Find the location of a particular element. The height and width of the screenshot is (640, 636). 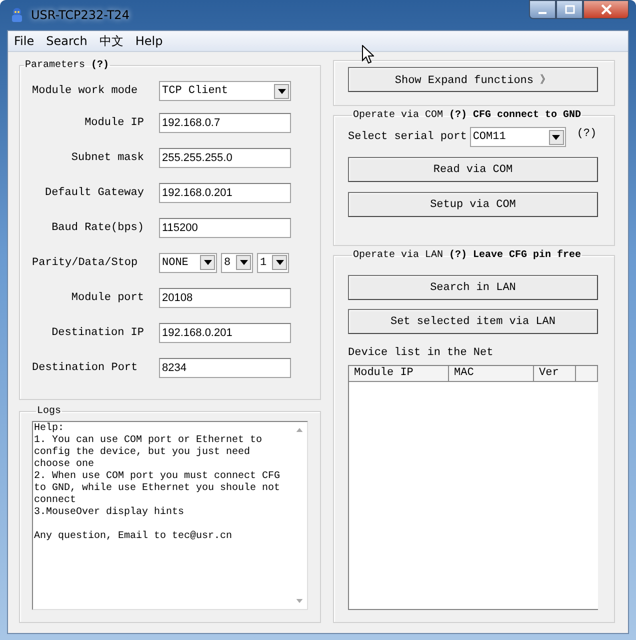

window-title: USR-TCP232-T24 is located at coordinates (80, 15).